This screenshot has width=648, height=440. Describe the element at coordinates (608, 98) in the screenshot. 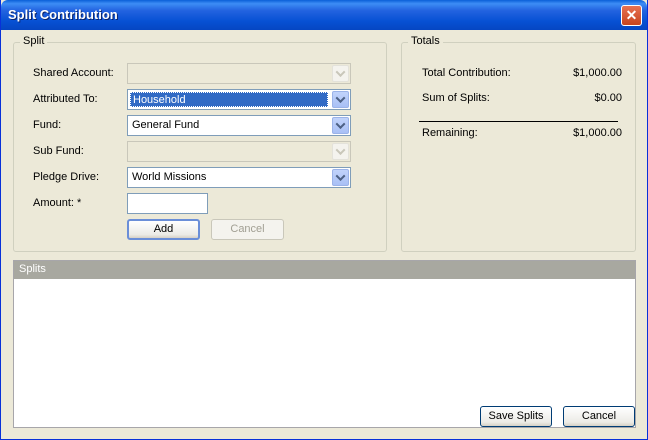

I see `sum-of-splits-value: $0.00` at that location.